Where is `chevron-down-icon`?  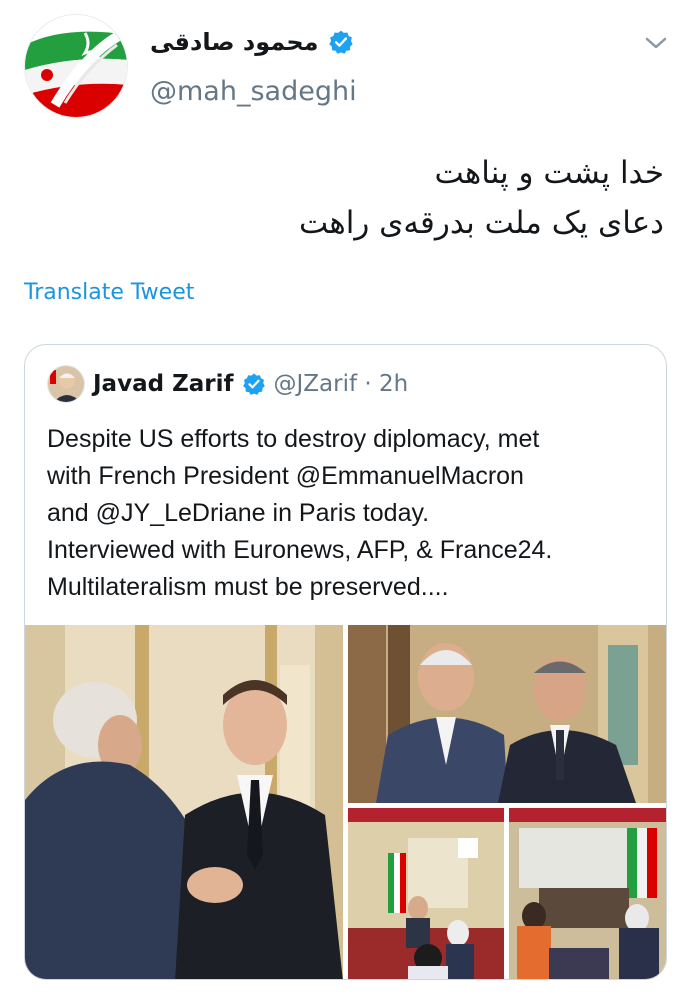
chevron-down-icon is located at coordinates (656, 43).